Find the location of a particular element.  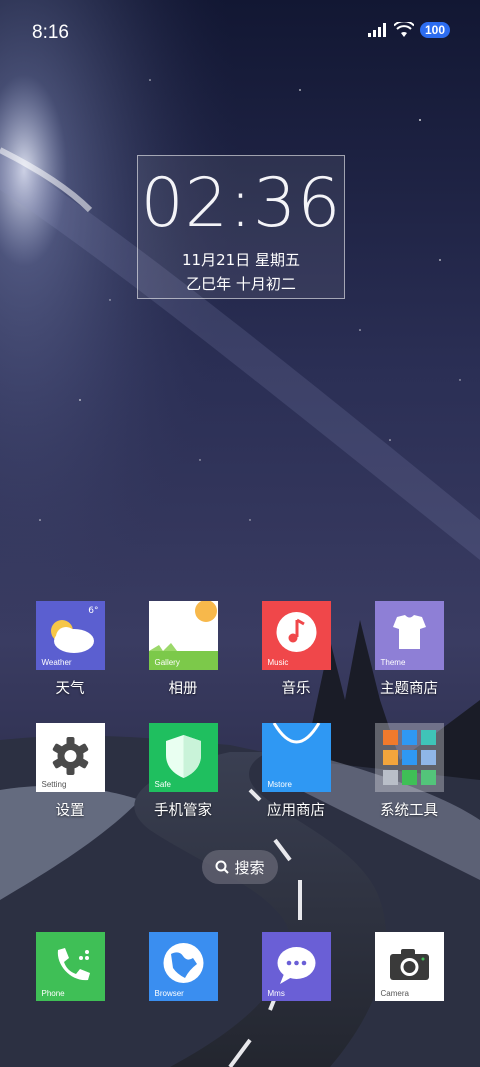

app-settings: Setting 设置 is located at coordinates (70, 771).